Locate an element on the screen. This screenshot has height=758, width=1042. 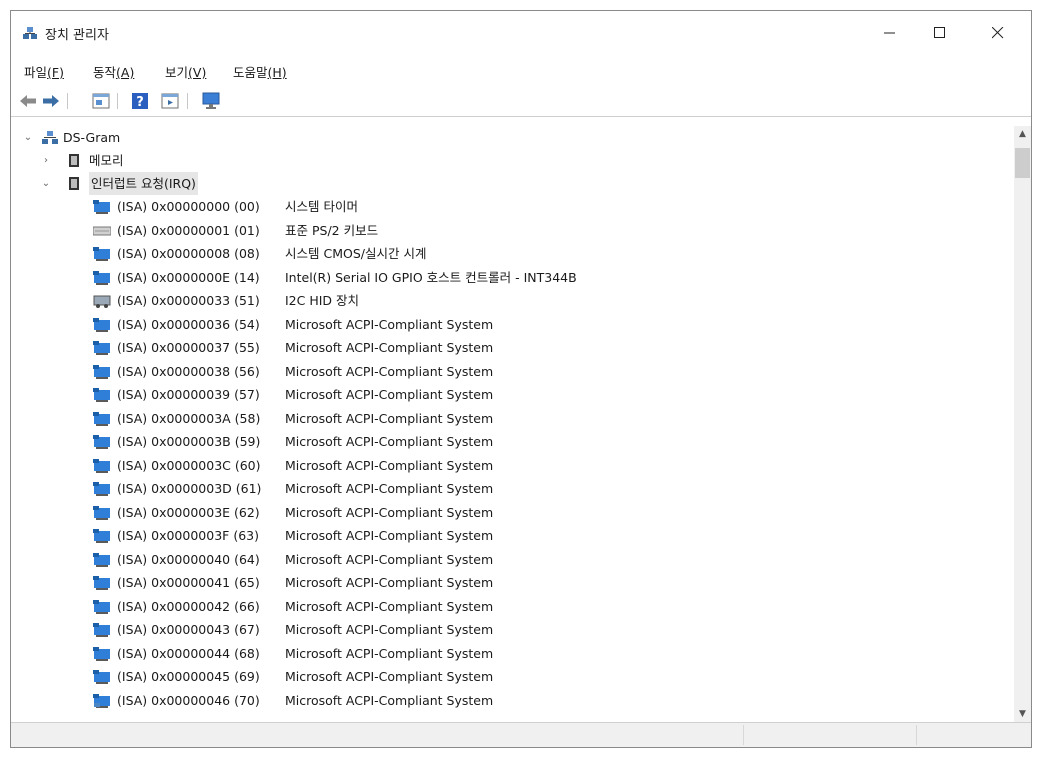
maximize-icon is located at coordinates (939, 32).